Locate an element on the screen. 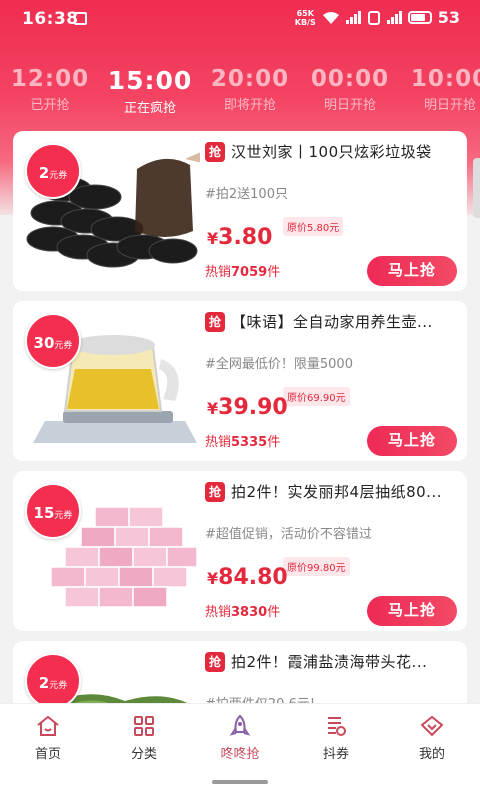 This screenshot has height=800, width=480. sale-price: ¥3.80 is located at coordinates (239, 237).